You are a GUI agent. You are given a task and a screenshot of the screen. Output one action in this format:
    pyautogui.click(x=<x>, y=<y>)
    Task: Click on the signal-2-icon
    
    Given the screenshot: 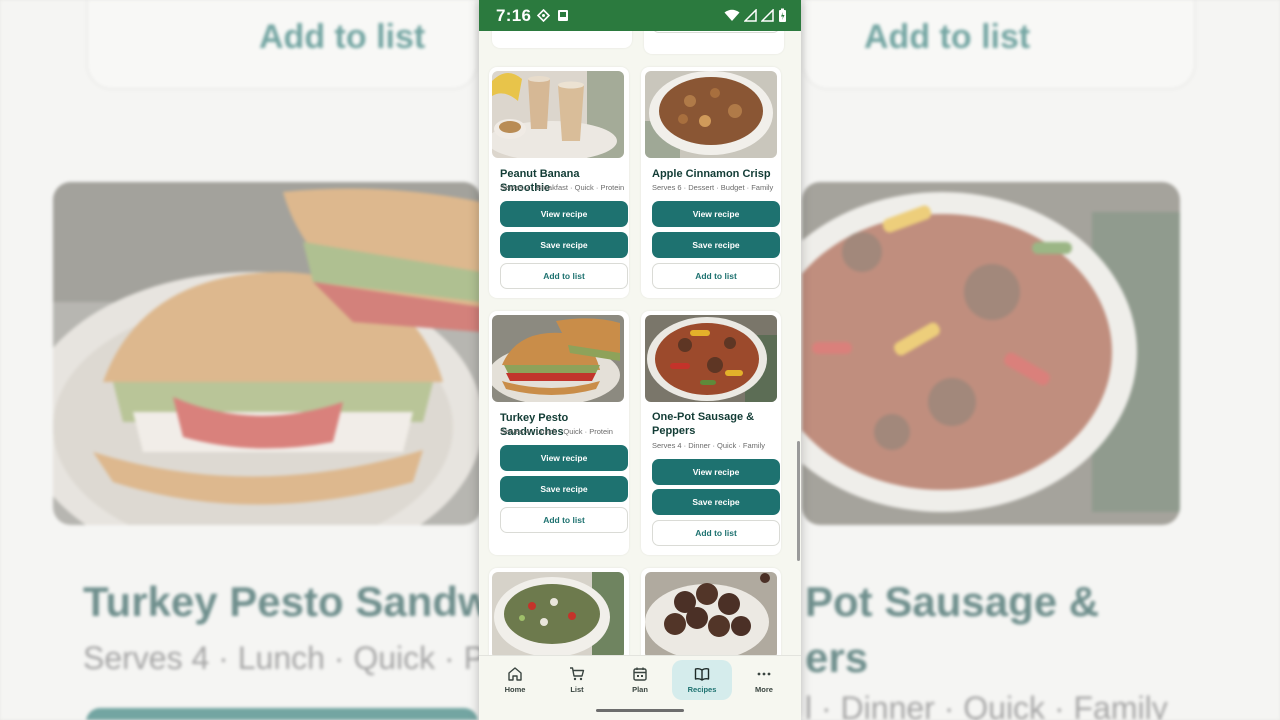 What is the action you would take?
    pyautogui.click(x=767, y=15)
    